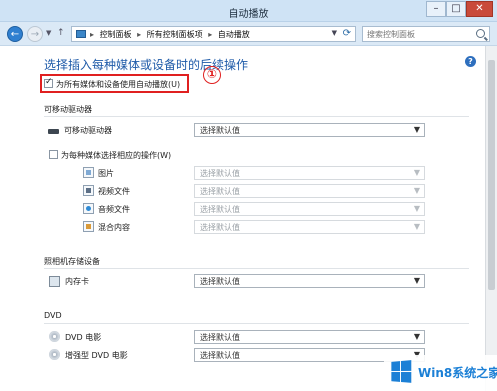 This screenshot has width=497, height=391. Describe the element at coordinates (114, 191) in the screenshot. I see `video-file-label: 视频文件` at that location.